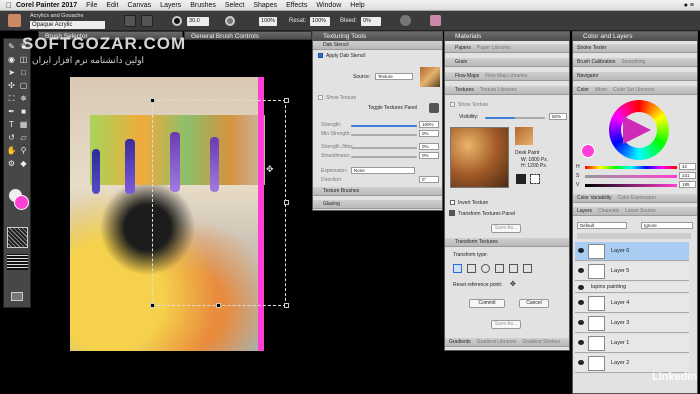  What do you see at coordinates (635, 48) in the screenshot?
I see `stroke-tester-header: Stroke Tester` at bounding box center [635, 48].